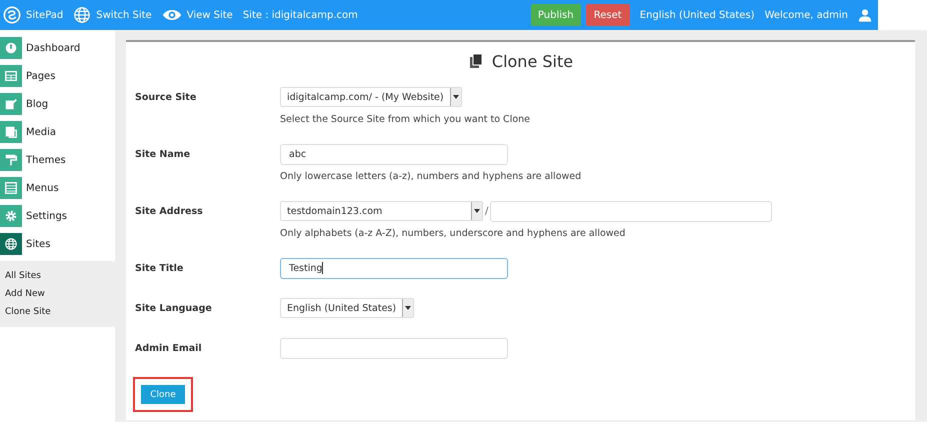 This screenshot has width=927, height=434. I want to click on field-label: Source Site, so click(166, 98).